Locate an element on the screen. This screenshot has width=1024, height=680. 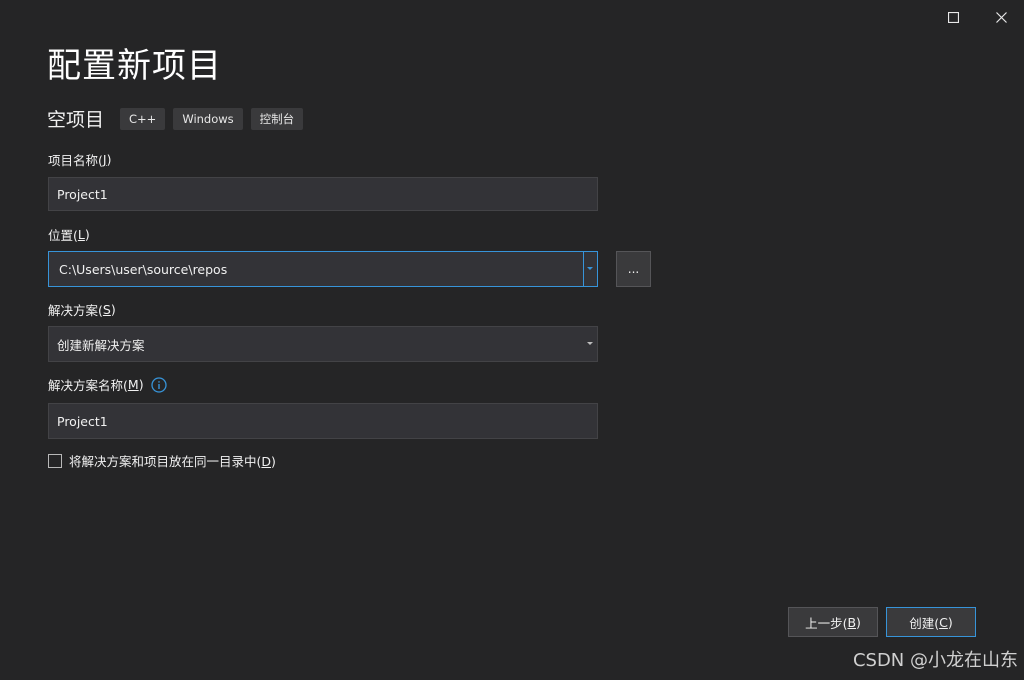
watermark: CSDN @小龙在山东 is located at coordinates (935, 660).